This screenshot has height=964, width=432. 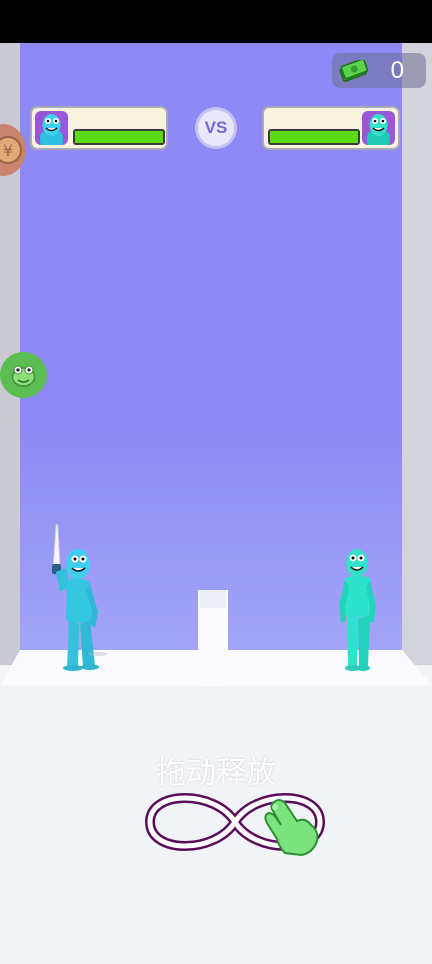 What do you see at coordinates (353, 70) in the screenshot?
I see `cash-icon` at bounding box center [353, 70].